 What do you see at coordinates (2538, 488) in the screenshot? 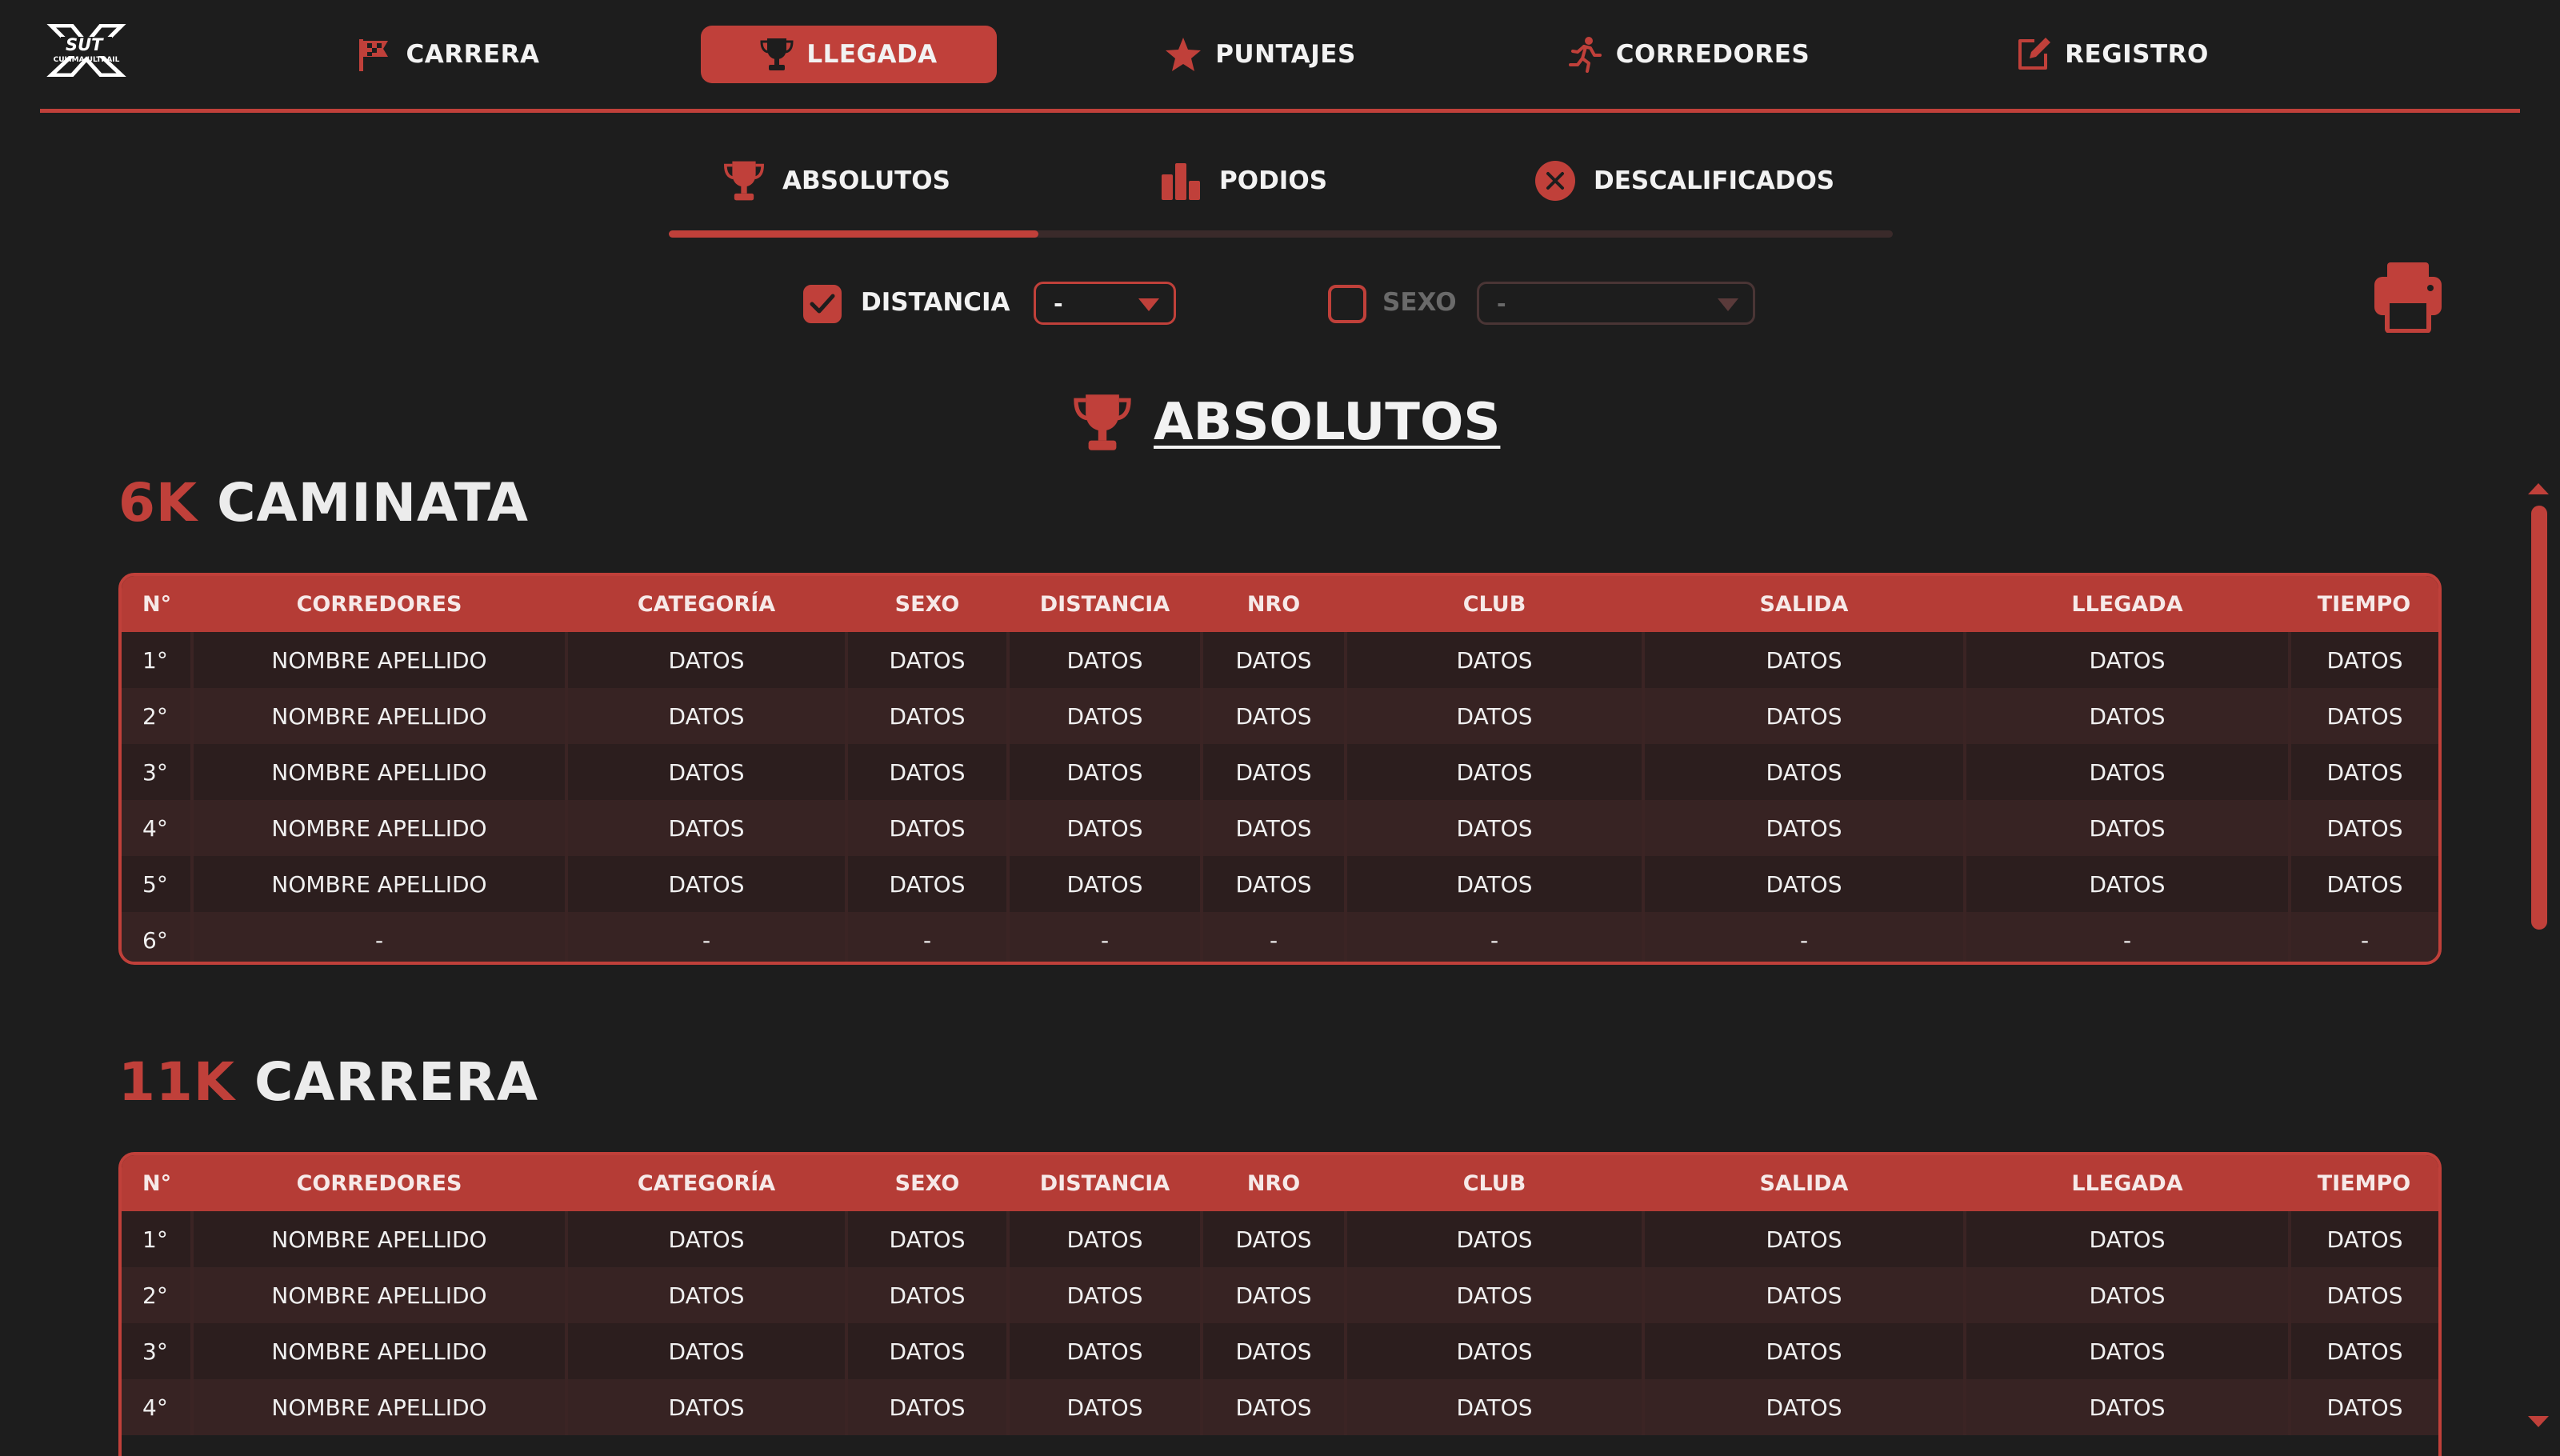
I see `scroll-up-arrow` at bounding box center [2538, 488].